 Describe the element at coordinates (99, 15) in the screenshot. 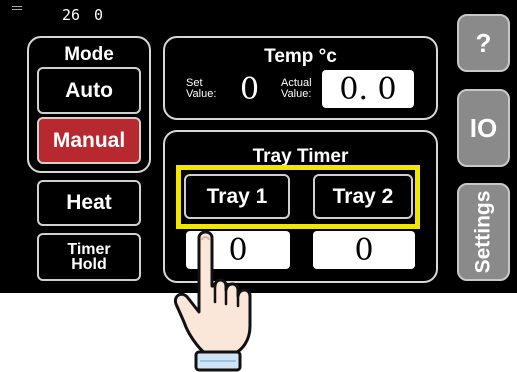

I see `clock-minute: 0` at that location.